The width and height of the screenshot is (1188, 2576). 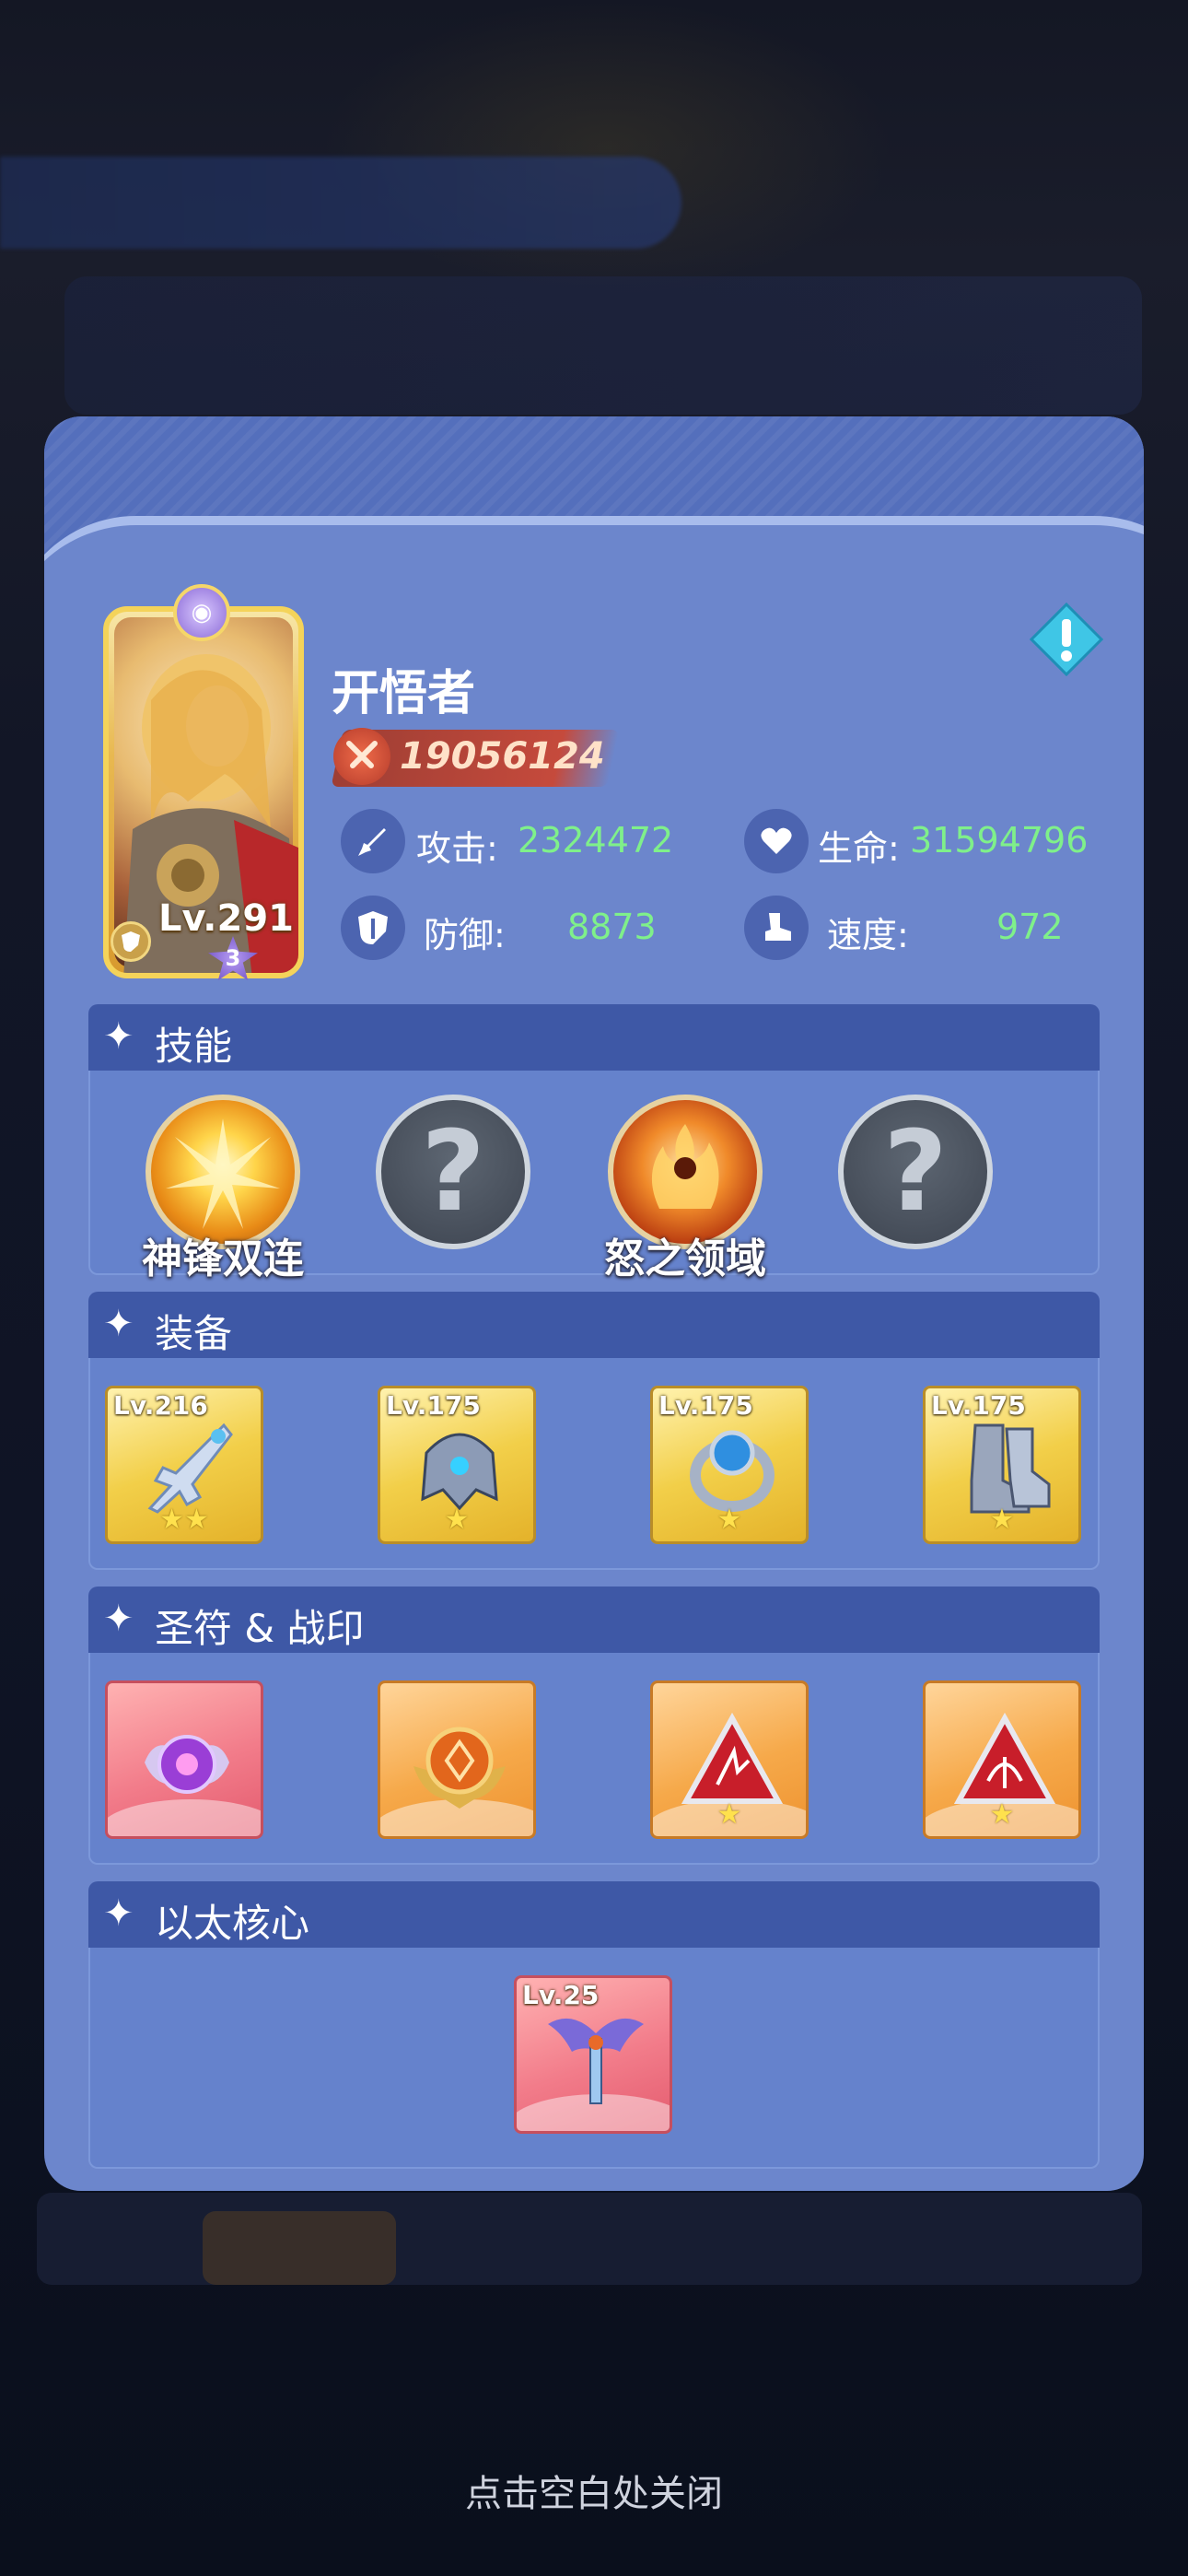 What do you see at coordinates (465, 935) in the screenshot?
I see `defense-label: 防御:` at bounding box center [465, 935].